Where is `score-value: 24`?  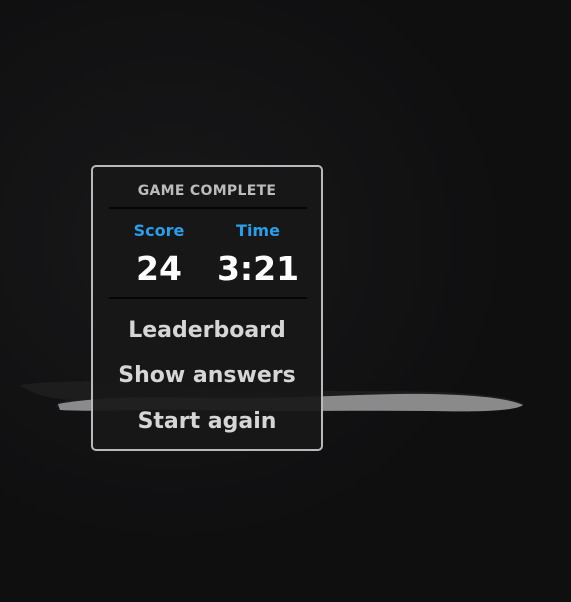 score-value: 24 is located at coordinates (159, 268).